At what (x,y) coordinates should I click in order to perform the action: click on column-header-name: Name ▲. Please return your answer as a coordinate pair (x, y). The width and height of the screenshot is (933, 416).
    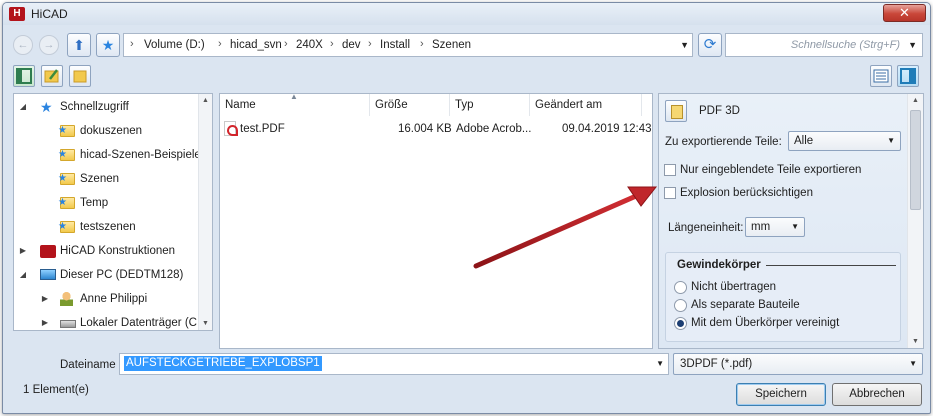
    Looking at the image, I should click on (295, 105).